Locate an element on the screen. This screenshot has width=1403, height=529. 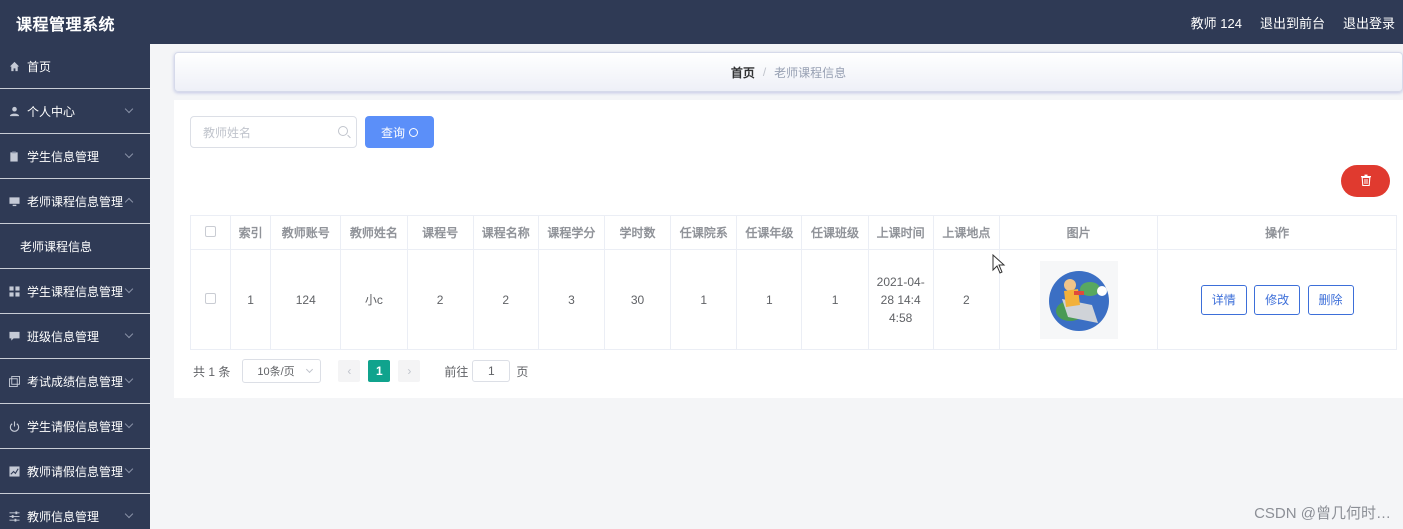
sidebar-item-label: 首页 is located at coordinates (39, 66).